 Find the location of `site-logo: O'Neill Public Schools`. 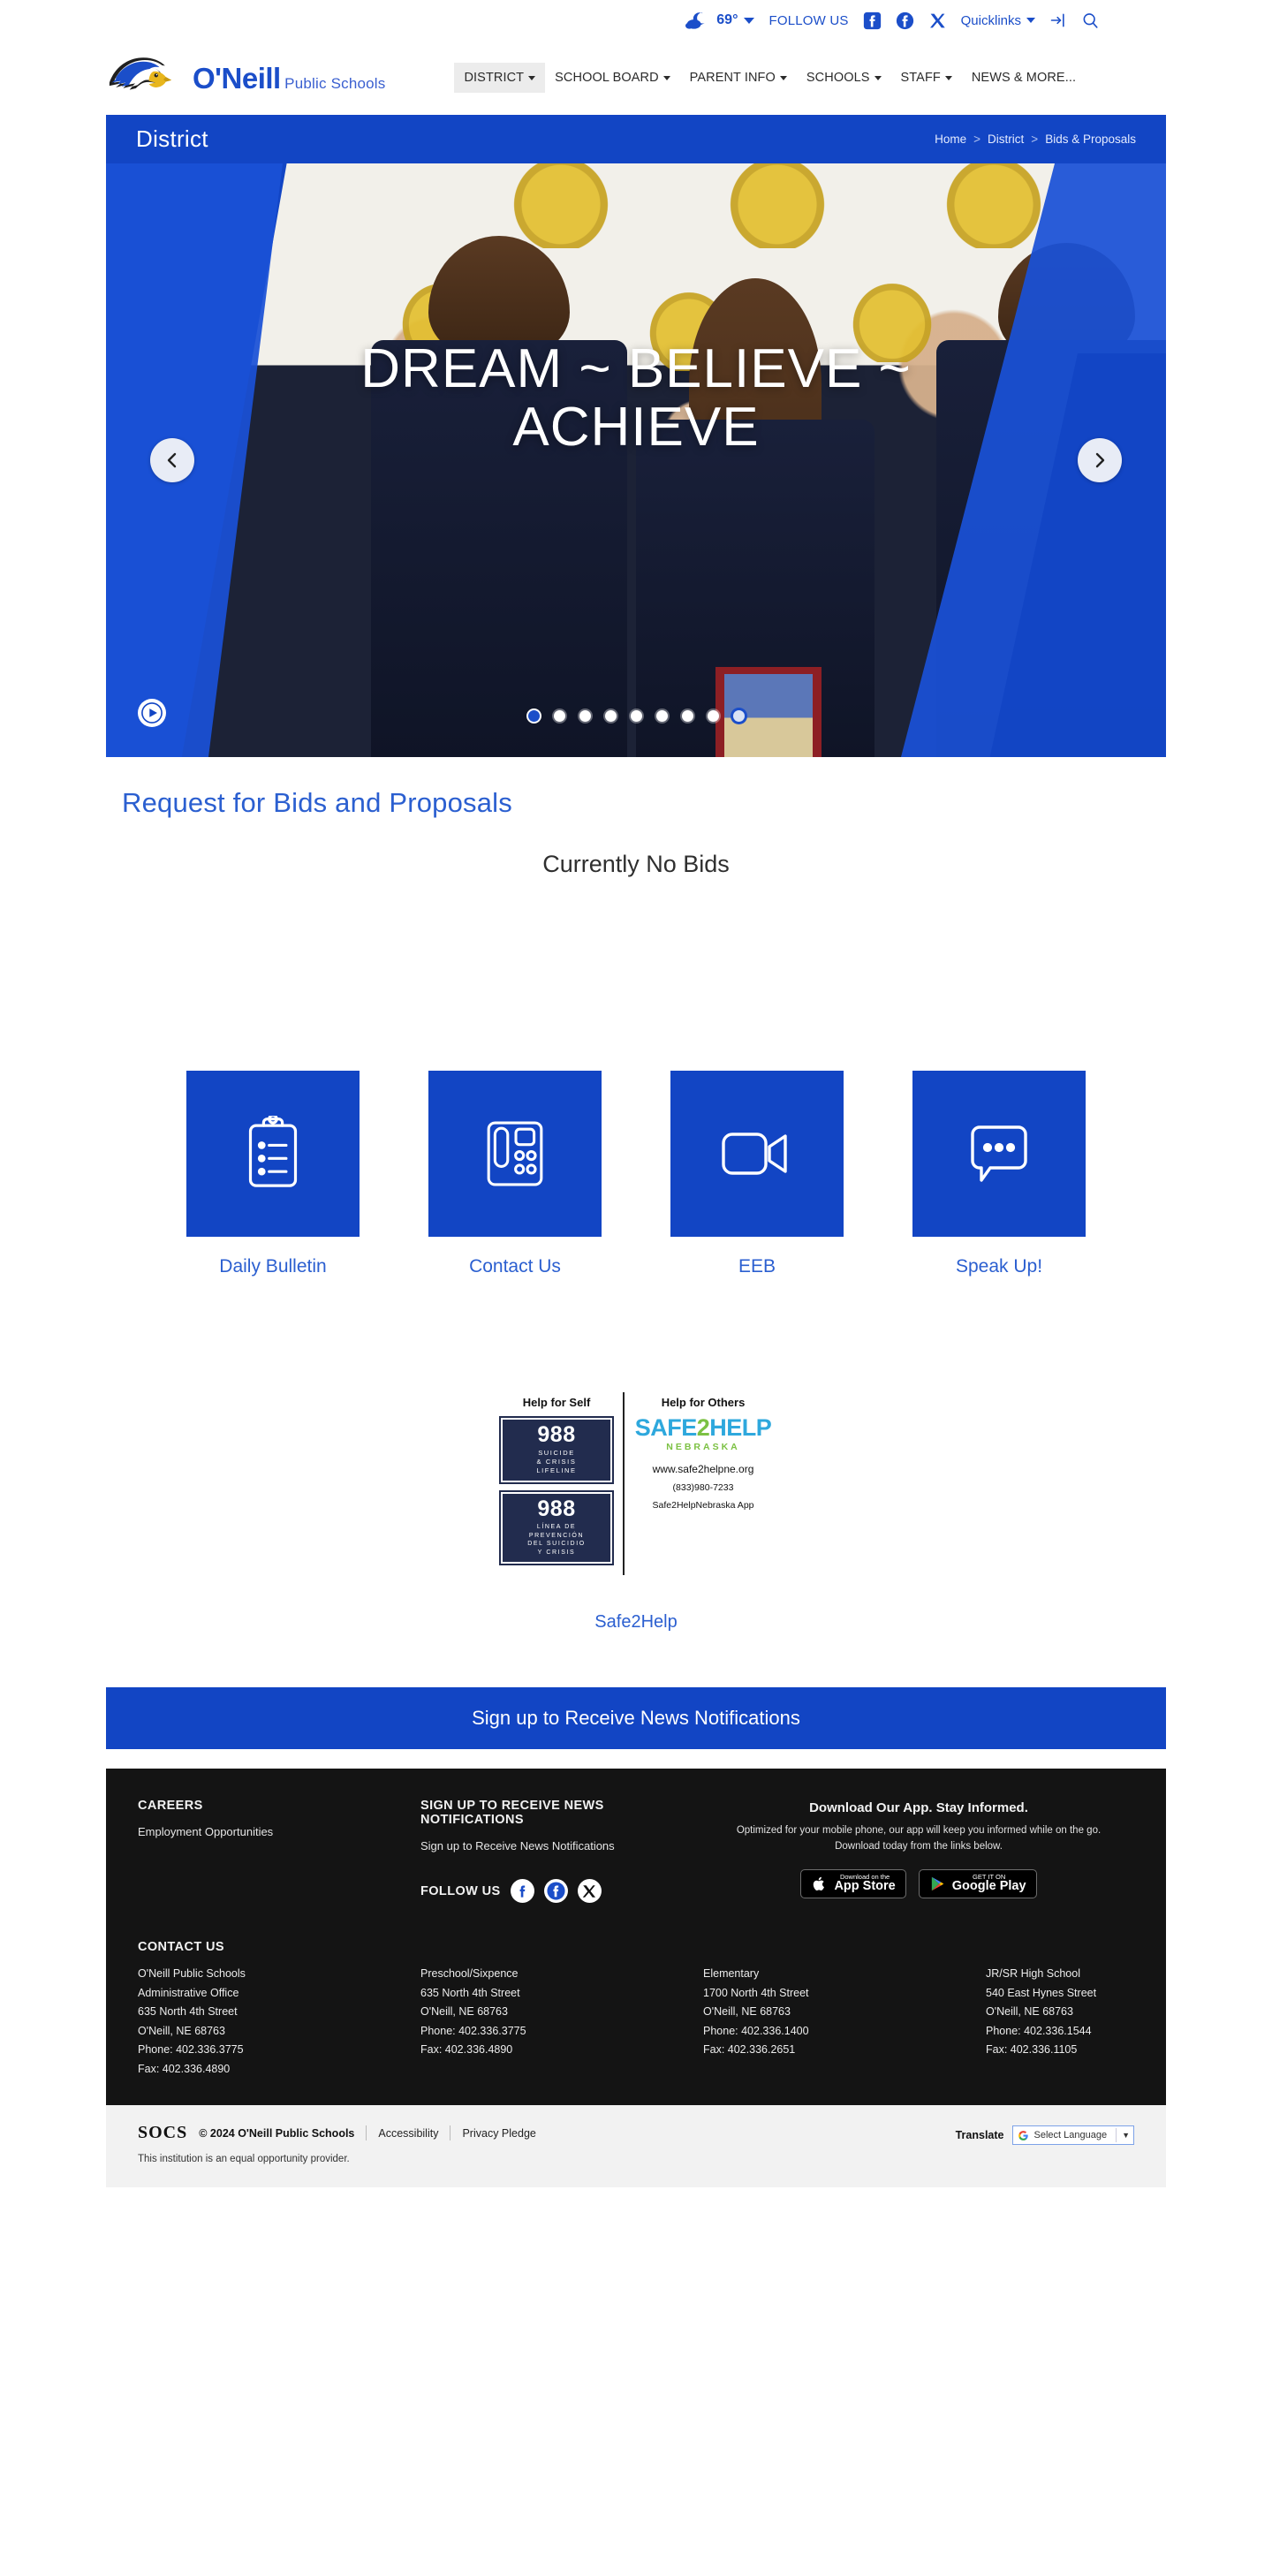

site-logo: O'Neill Public Schools is located at coordinates (244, 78).